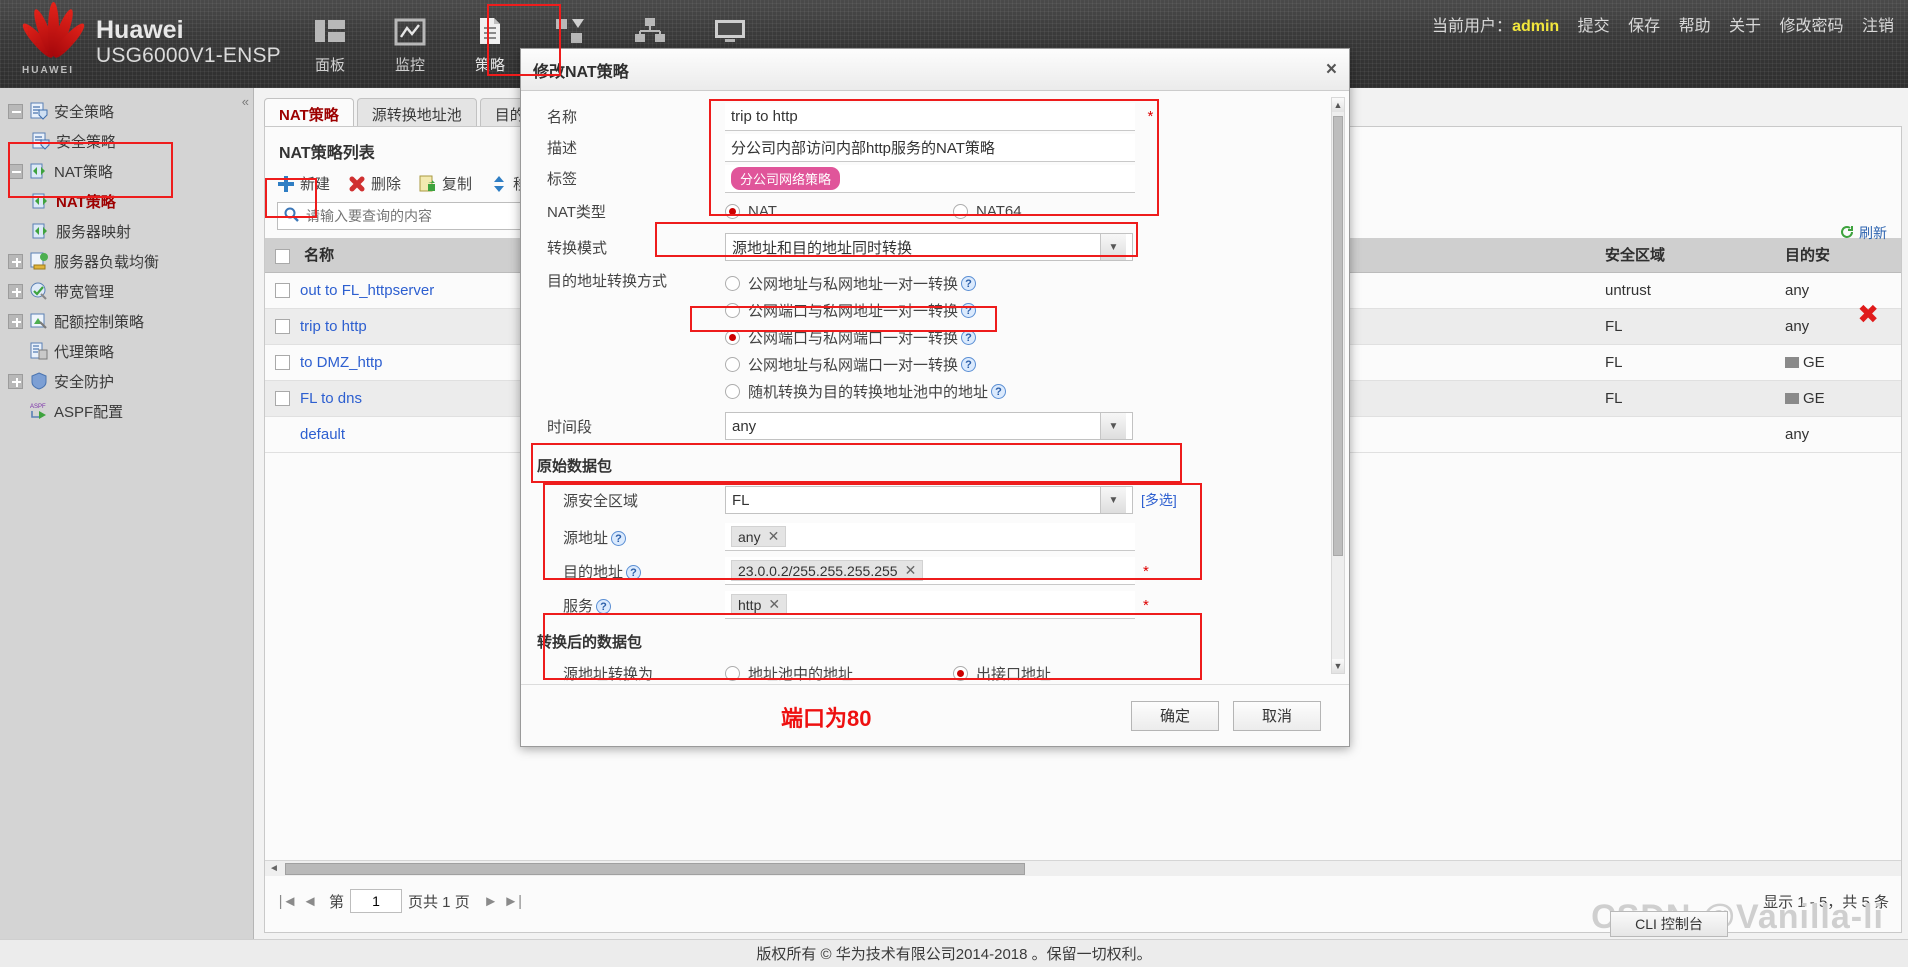  I want to click on radio-random-pool: 随机转换为目的转换地址池中的地址 ?, so click(1024, 391).